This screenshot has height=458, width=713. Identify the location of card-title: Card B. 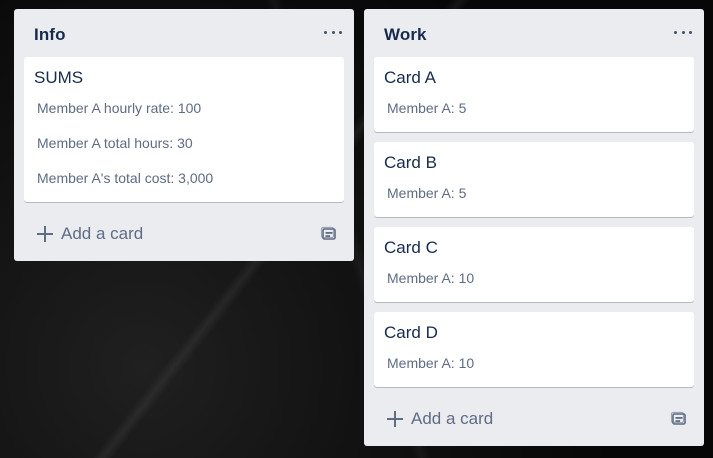
(410, 162).